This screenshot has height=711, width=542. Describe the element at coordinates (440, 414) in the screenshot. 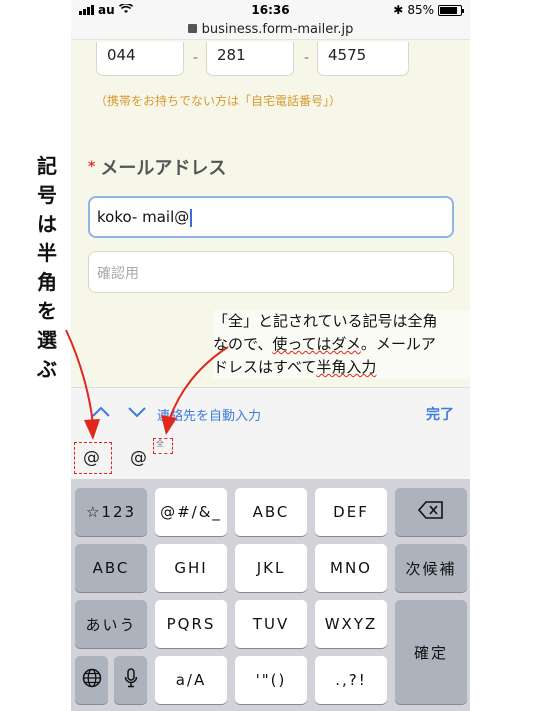

I see `done-button: 完了` at that location.